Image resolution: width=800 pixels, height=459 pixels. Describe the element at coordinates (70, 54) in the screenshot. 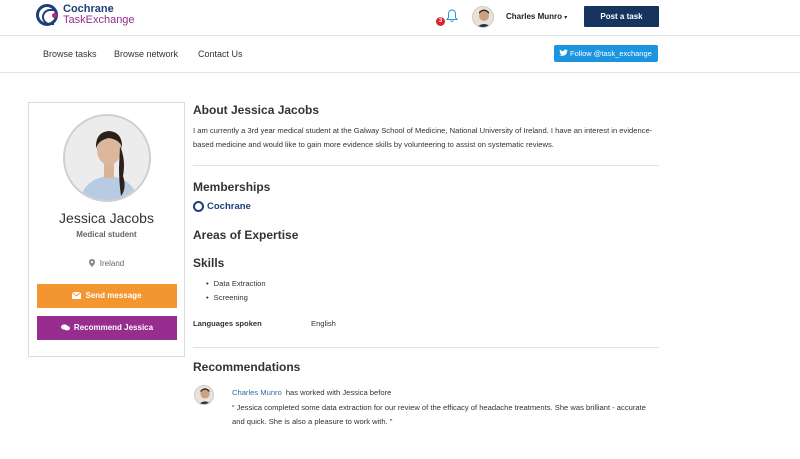

I see `nav-browse-tasks: Browse tasks` at that location.